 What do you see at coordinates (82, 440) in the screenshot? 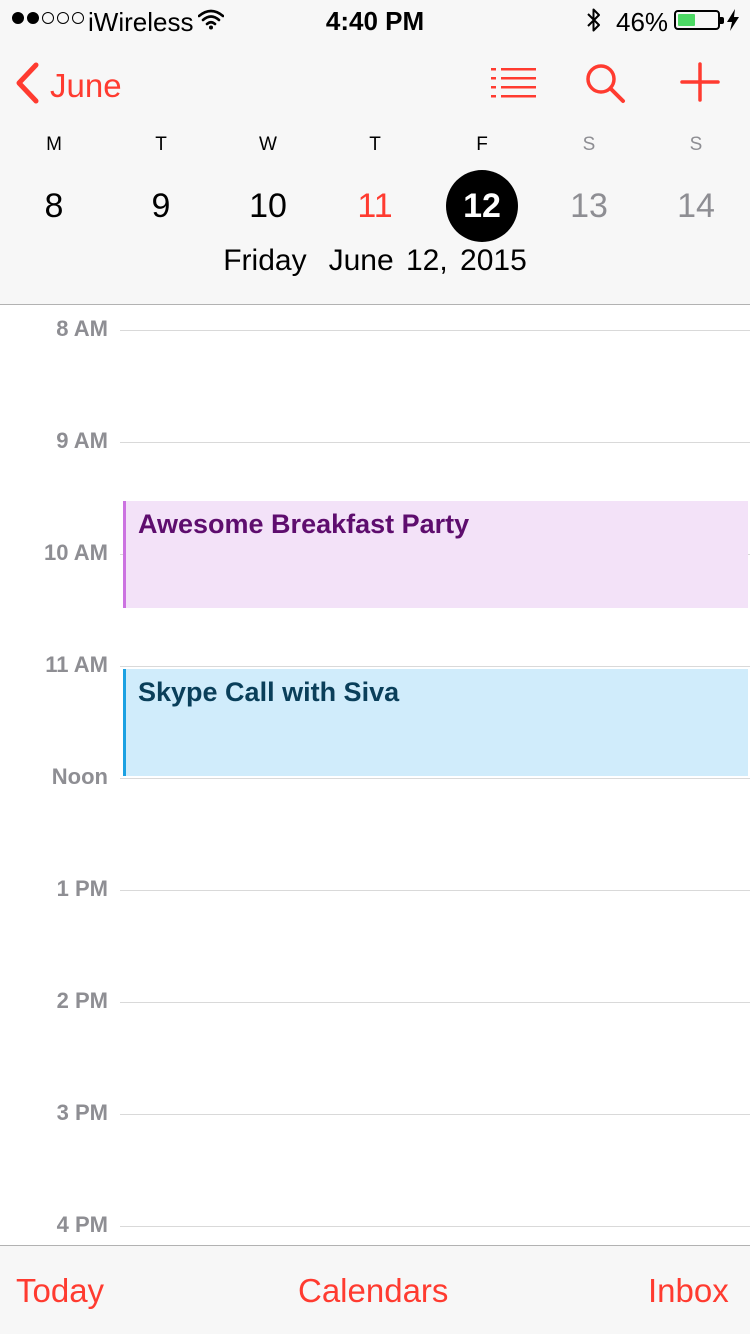
I see `hour-label: 9 AM` at bounding box center [82, 440].